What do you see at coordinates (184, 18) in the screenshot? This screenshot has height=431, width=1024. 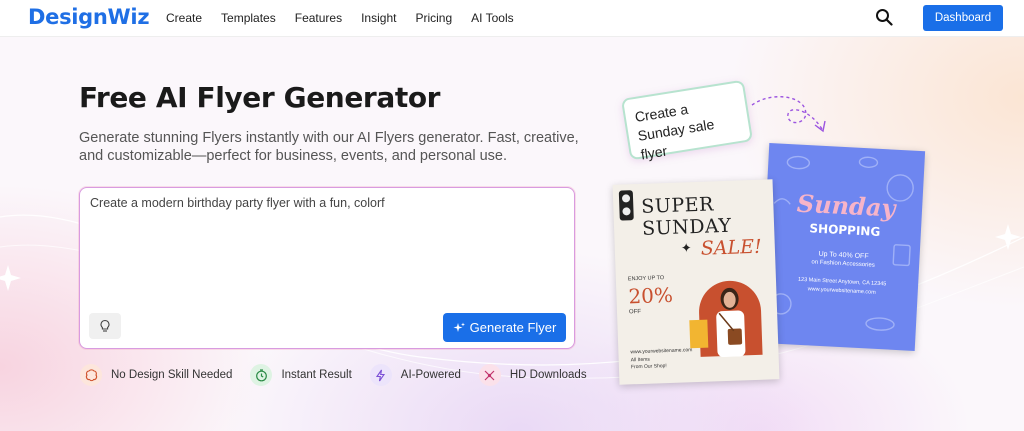 I see `menu-item-create: Create` at bounding box center [184, 18].